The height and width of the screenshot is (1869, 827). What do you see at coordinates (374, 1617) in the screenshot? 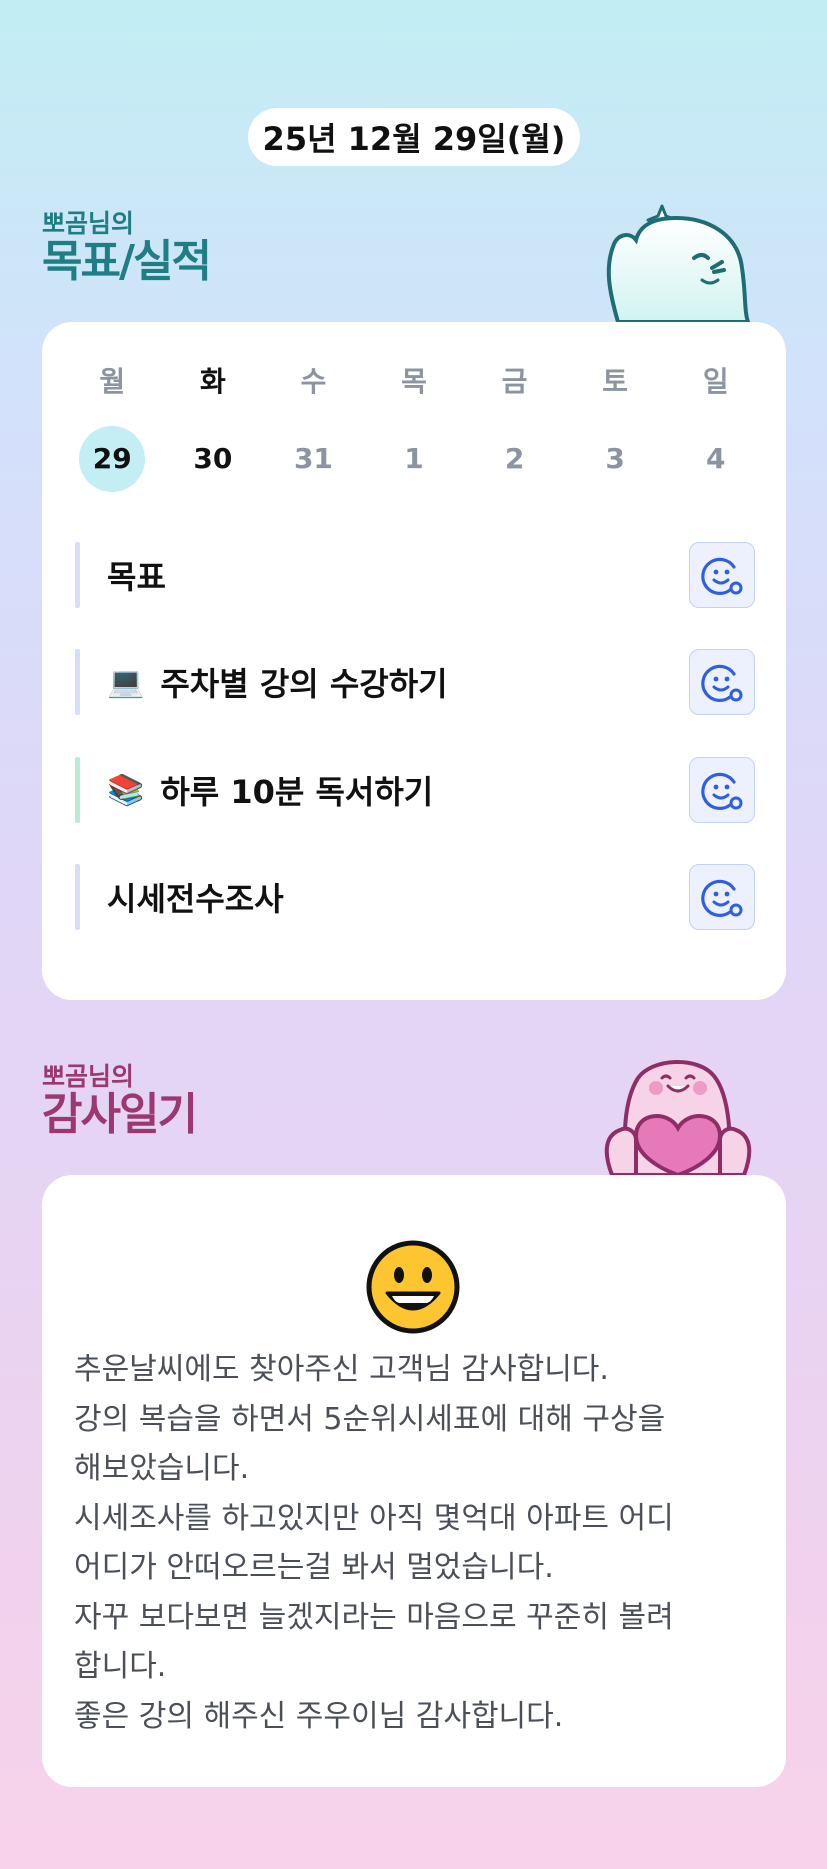
I see `diary-line: 자꾸 보다보면 늘겠지라는 마음으로 꾸준히 볼려` at bounding box center [374, 1617].